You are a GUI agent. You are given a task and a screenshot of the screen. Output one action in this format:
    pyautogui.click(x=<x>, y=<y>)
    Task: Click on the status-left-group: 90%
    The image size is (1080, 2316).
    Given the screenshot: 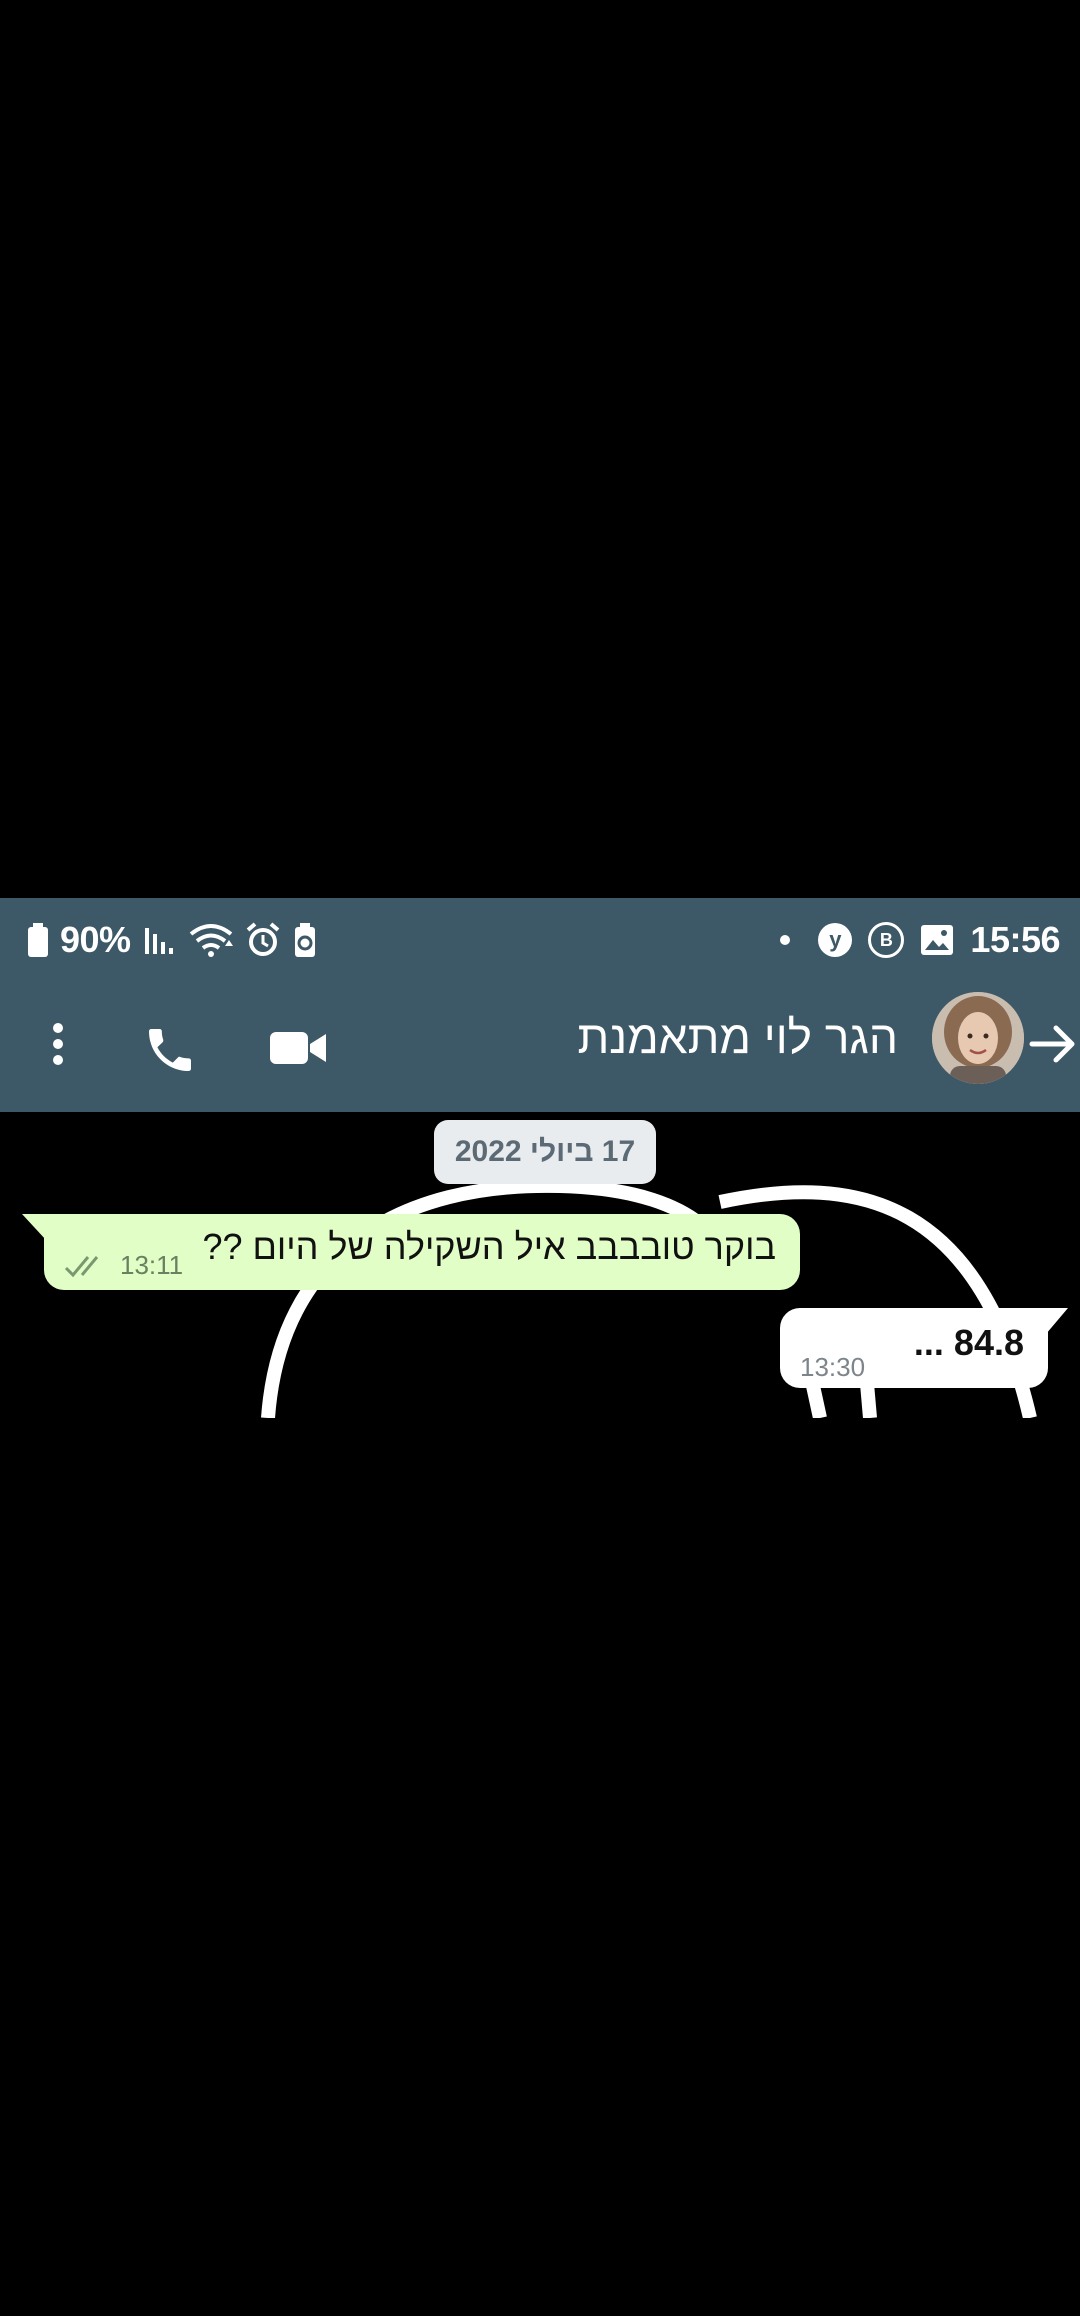 What is the action you would take?
    pyautogui.click(x=172, y=940)
    